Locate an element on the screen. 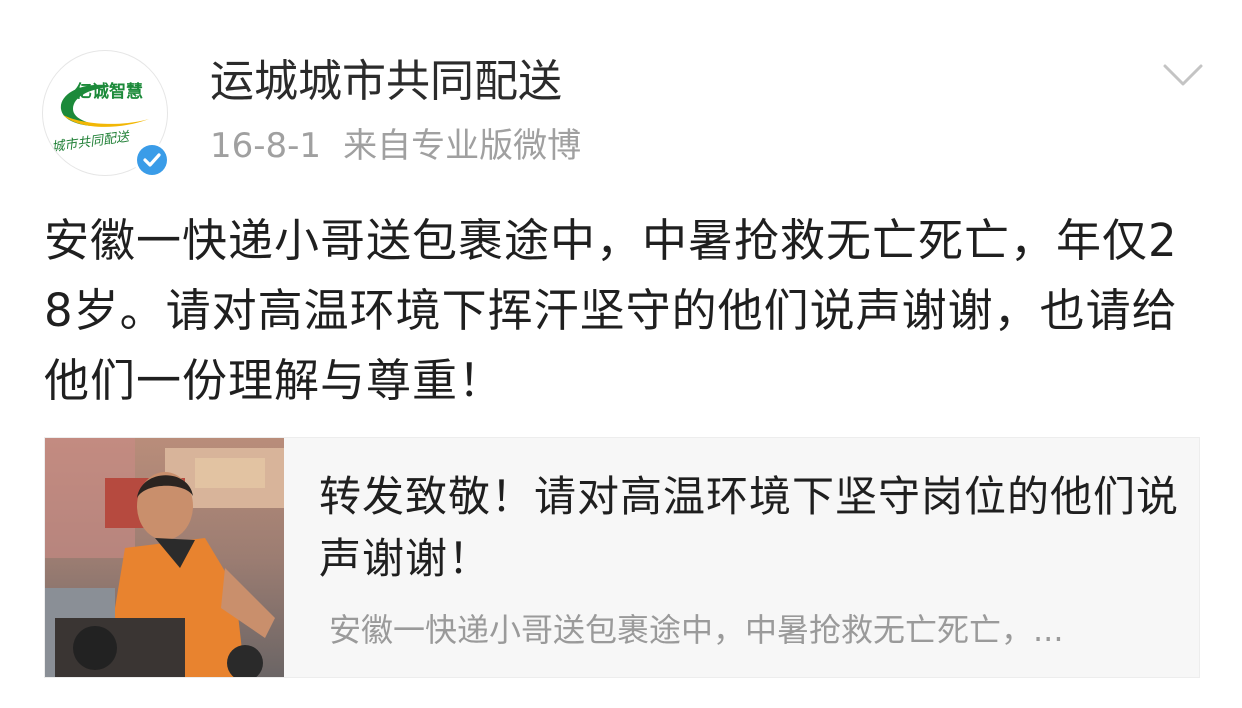 The height and width of the screenshot is (708, 1242). post-date: 16-8-1 is located at coordinates (266, 146).